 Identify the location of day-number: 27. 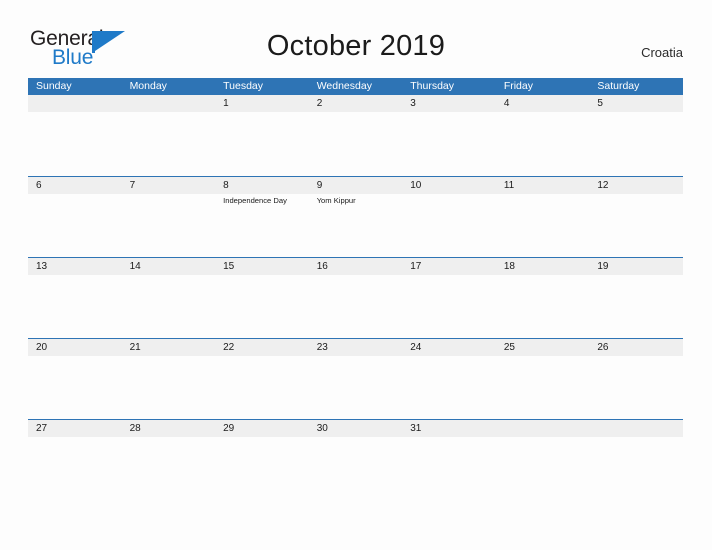
(75, 428).